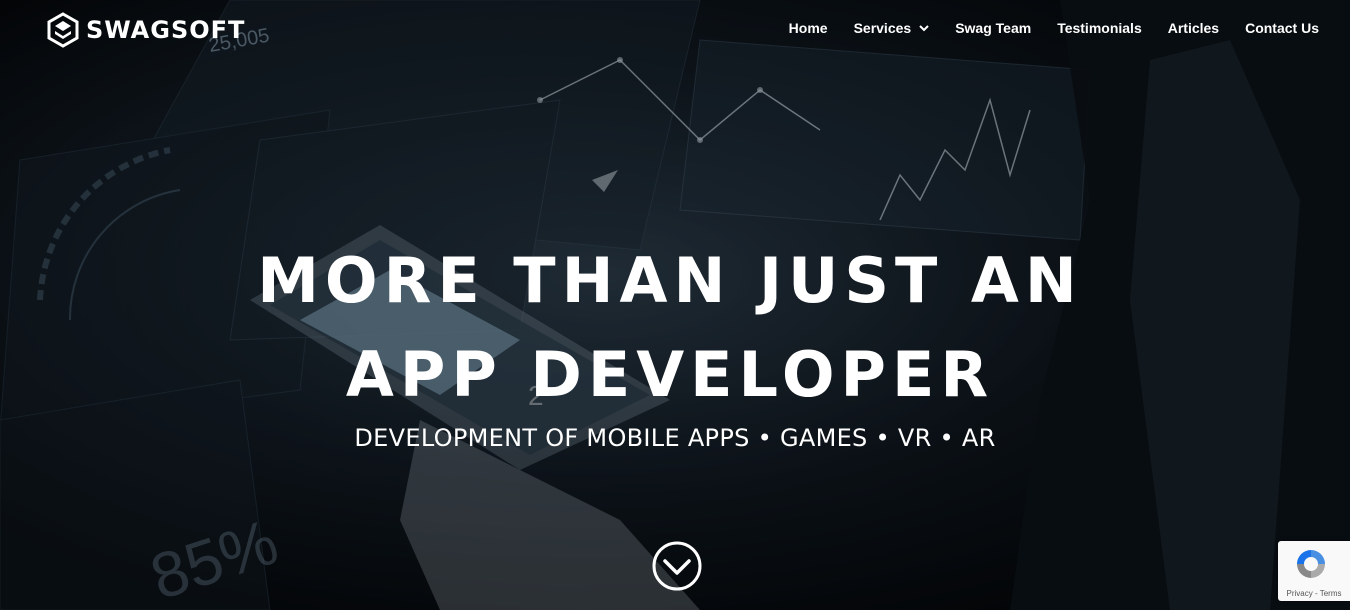 The width and height of the screenshot is (1350, 610). Describe the element at coordinates (677, 566) in the screenshot. I see `chevron-down-circle-icon` at that location.